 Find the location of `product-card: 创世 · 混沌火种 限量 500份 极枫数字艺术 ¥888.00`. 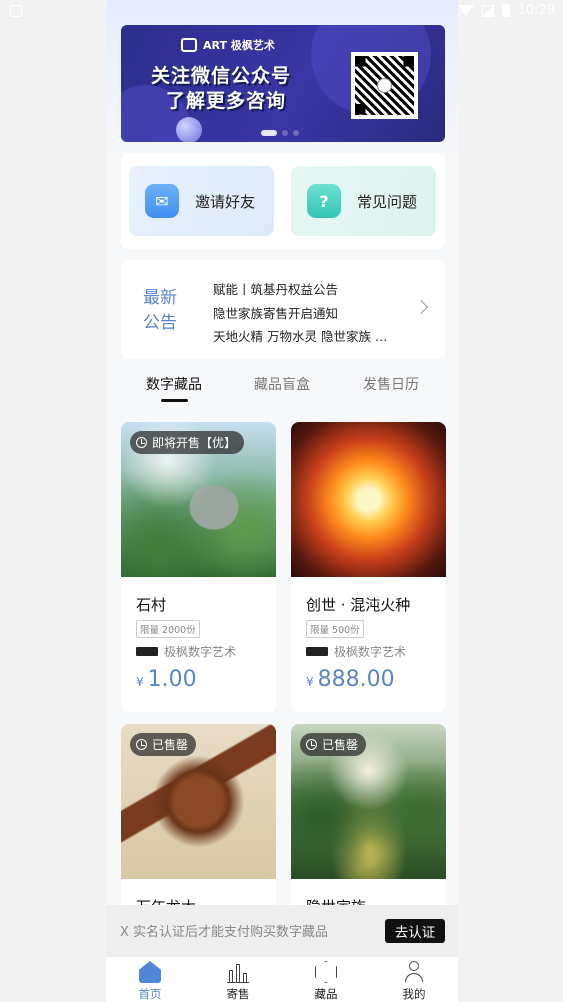

product-card: 创世 · 混沌火种 限量 500份 极枫数字艺术 ¥888.00 is located at coordinates (368, 567).